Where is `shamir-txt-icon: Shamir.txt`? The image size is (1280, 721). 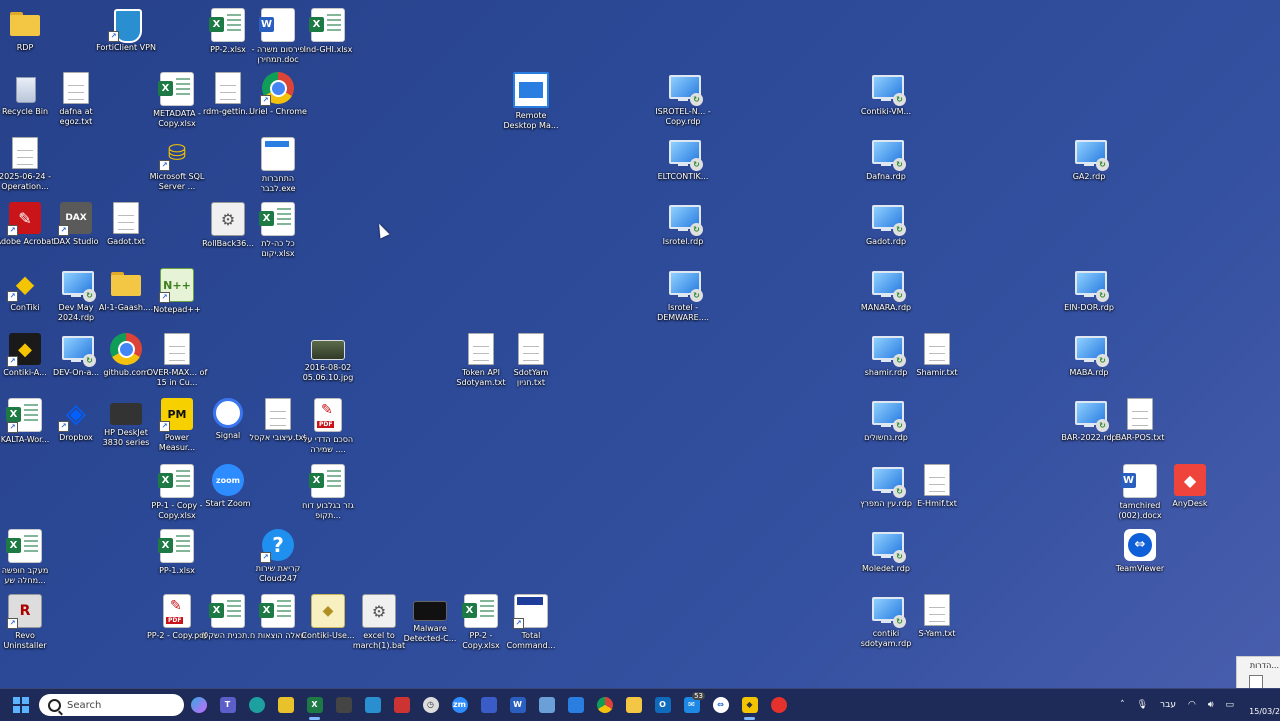 shamir-txt-icon: Shamir.txt is located at coordinates (937, 355).